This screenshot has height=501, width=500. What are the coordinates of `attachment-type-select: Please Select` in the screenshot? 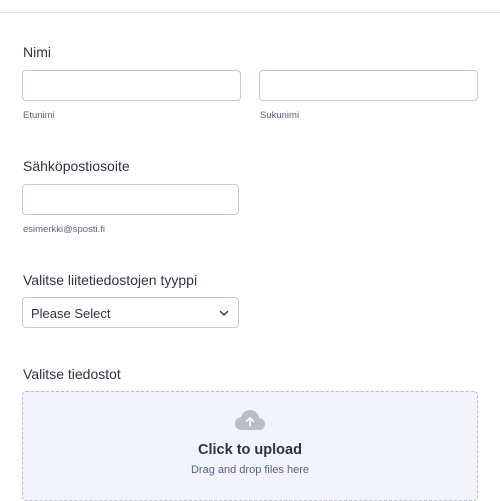 It's located at (130, 312).